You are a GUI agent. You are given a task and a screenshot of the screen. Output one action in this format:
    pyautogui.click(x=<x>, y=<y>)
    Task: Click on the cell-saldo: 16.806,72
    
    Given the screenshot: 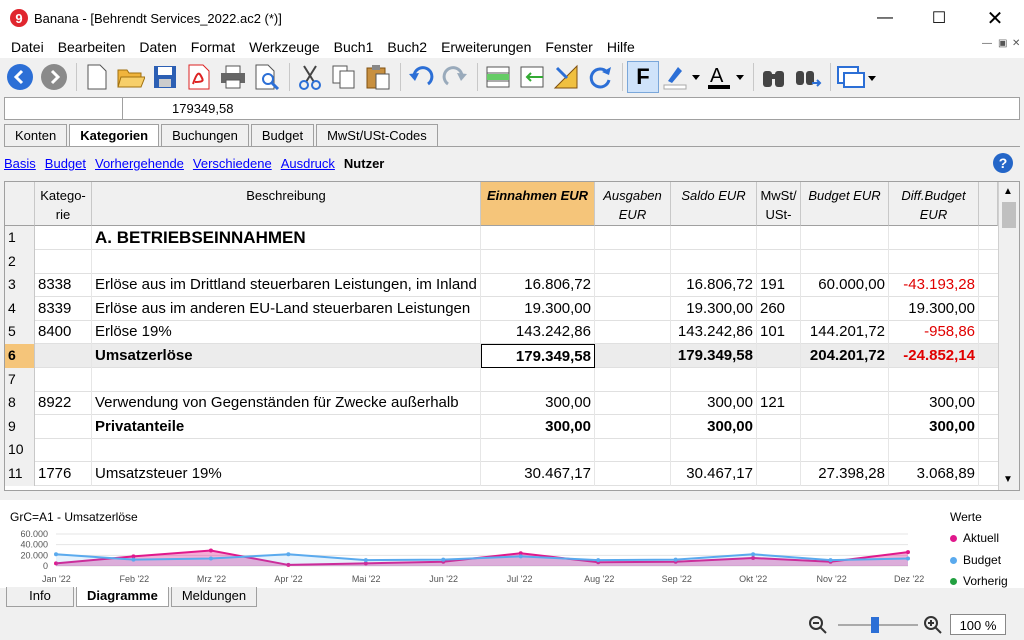 What is the action you would take?
    pyautogui.click(x=714, y=285)
    